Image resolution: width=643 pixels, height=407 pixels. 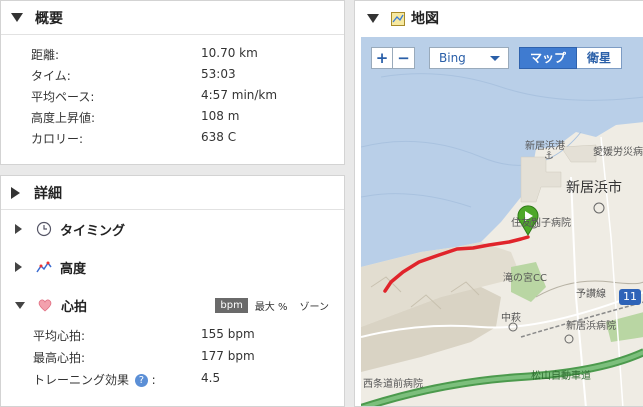 I want to click on map-label-ehime-hospital: 愛媛労災病, so click(x=618, y=152).